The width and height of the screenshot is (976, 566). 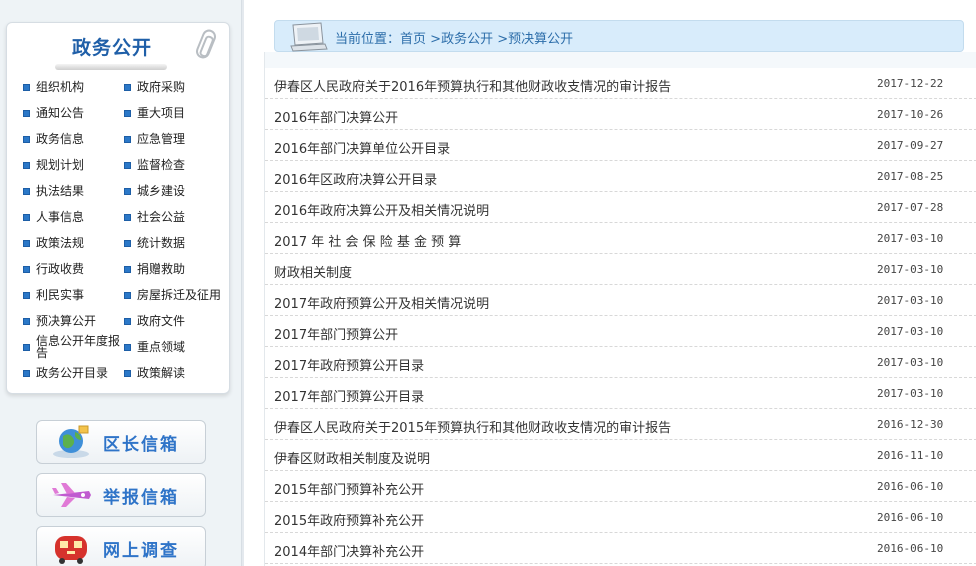 I want to click on article-title: 2016年部门决算公开, so click(x=336, y=116).